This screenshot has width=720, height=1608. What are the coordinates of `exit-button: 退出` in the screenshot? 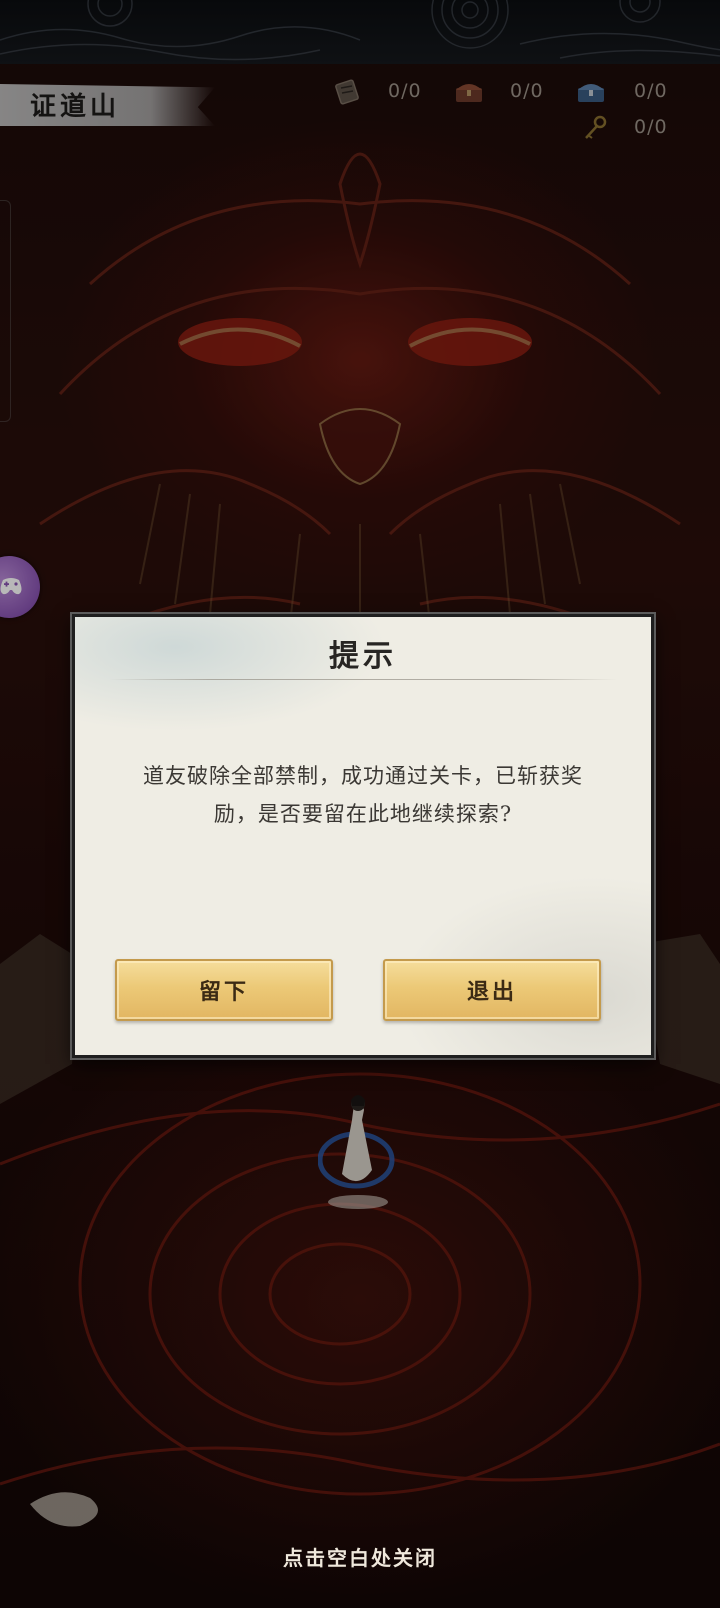 It's located at (492, 990).